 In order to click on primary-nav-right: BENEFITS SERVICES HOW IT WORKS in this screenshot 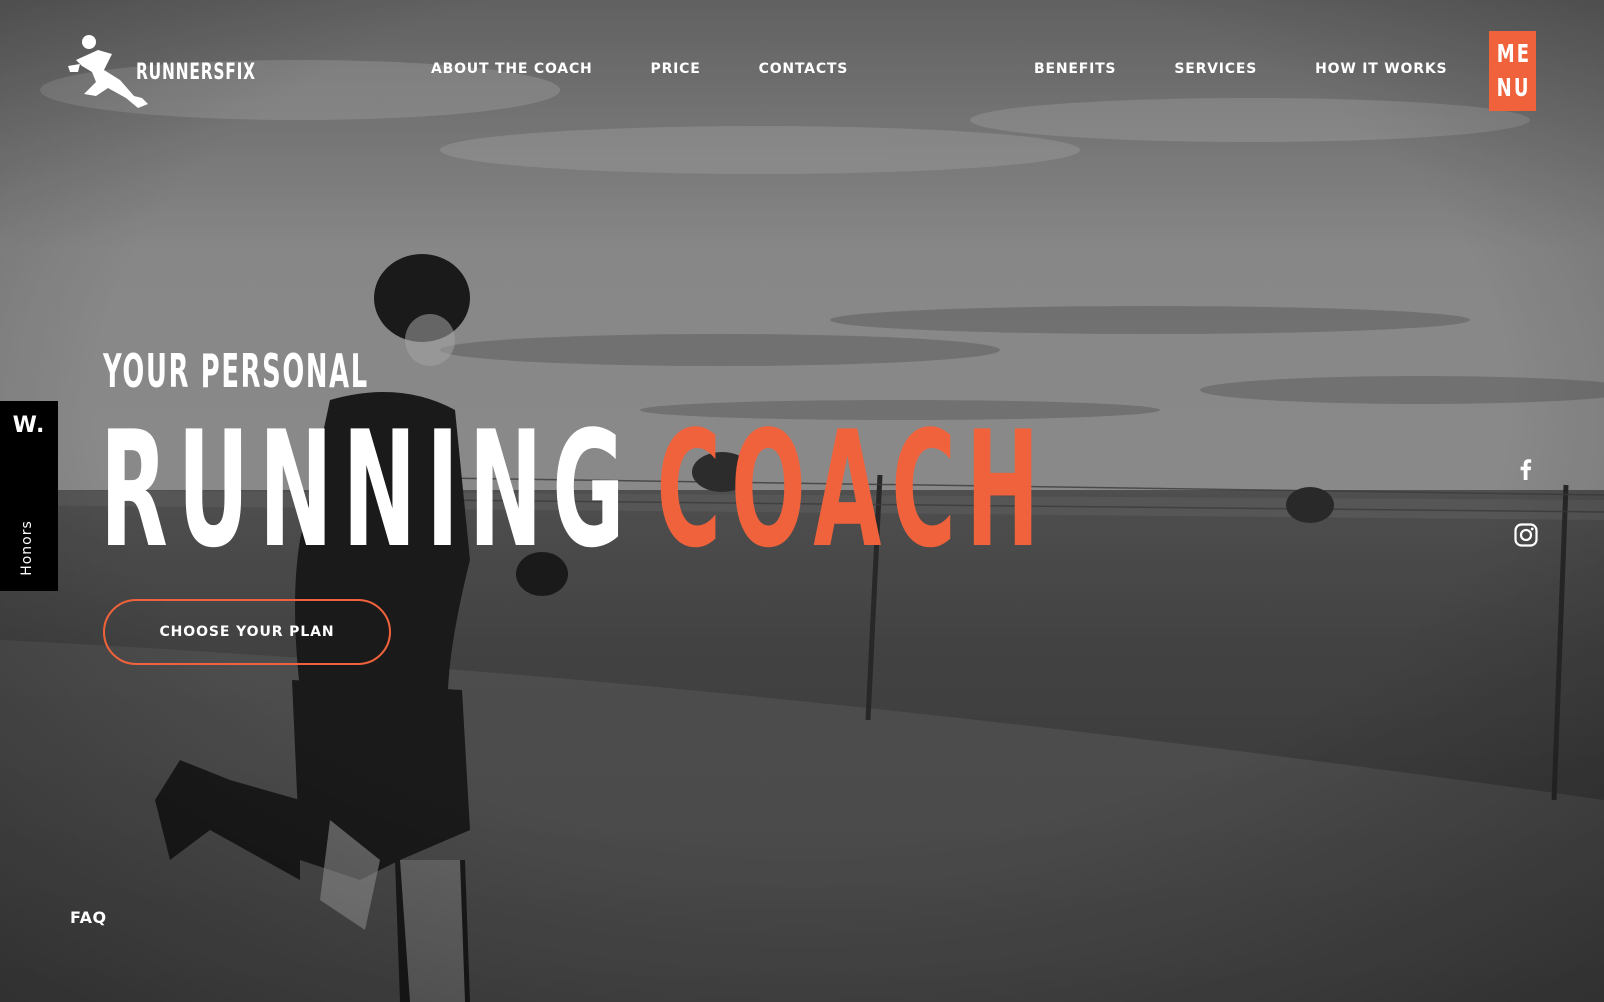, I will do `click(1240, 69)`.